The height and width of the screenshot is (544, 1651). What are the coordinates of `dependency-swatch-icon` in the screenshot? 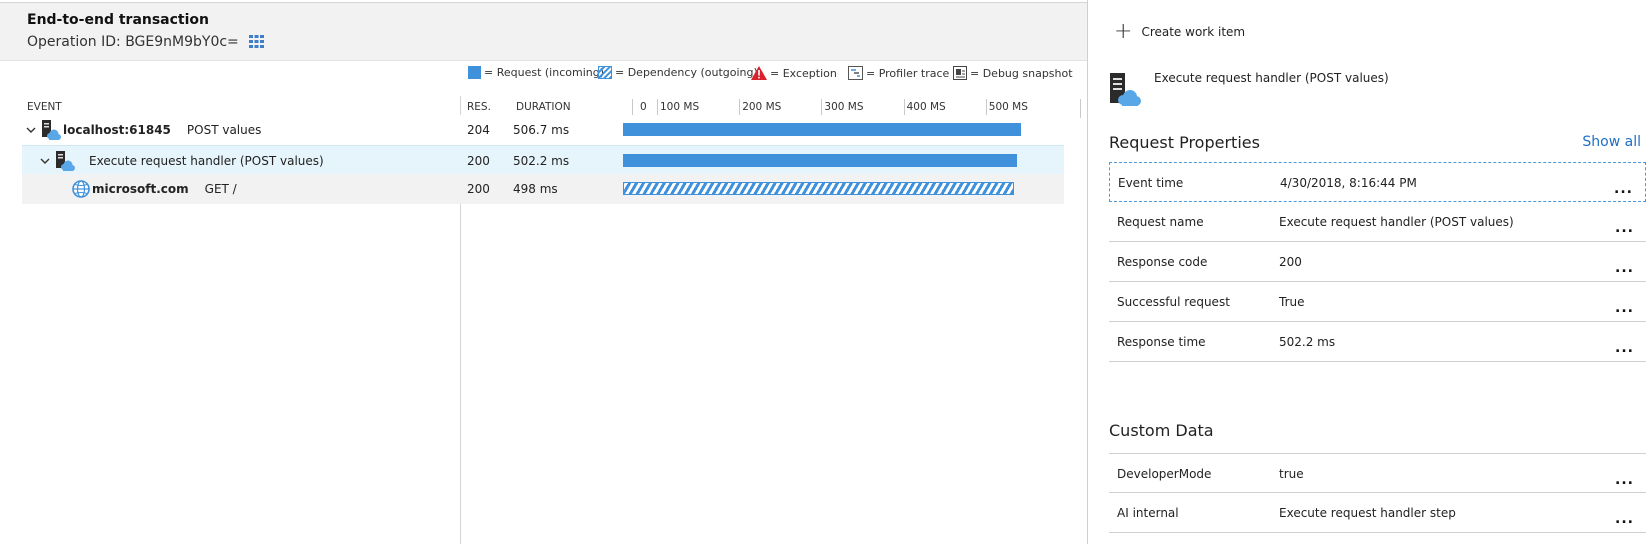 It's located at (605, 72).